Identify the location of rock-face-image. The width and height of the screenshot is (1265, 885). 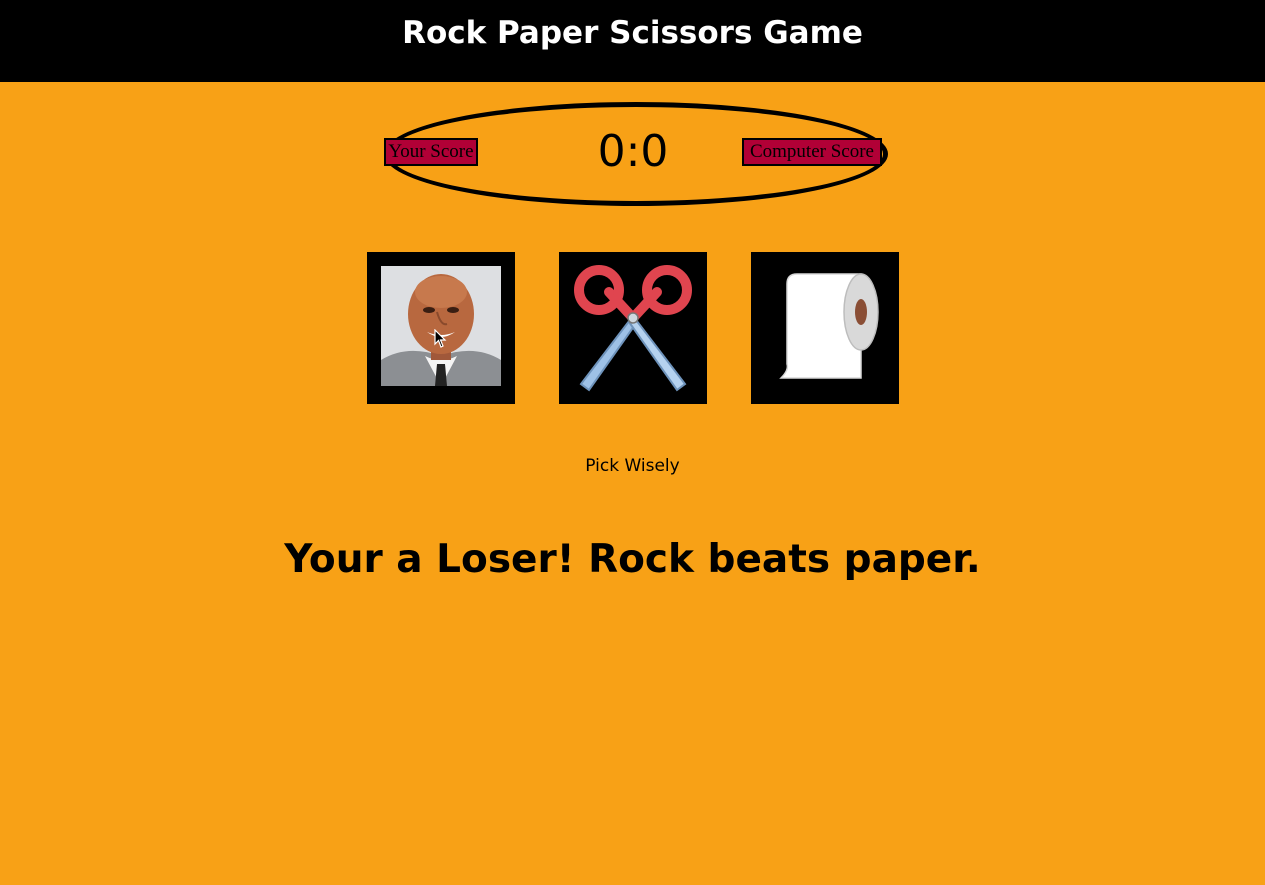
(441, 326).